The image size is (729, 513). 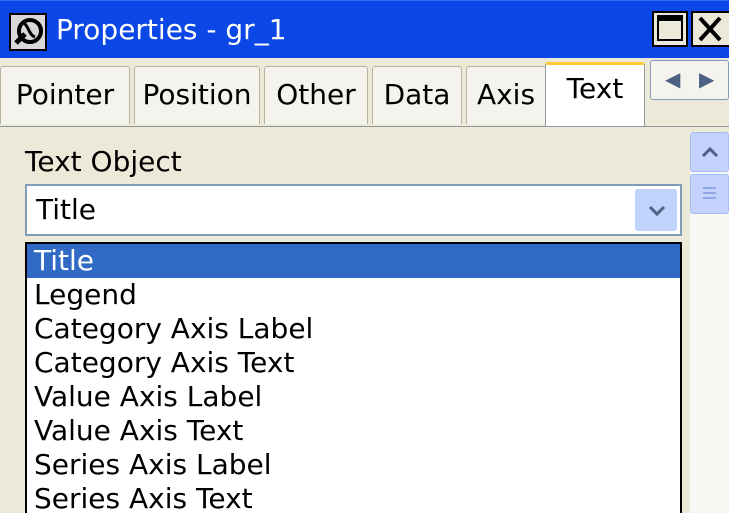 What do you see at coordinates (353, 210) in the screenshot?
I see `text-object-combobox: Title` at bounding box center [353, 210].